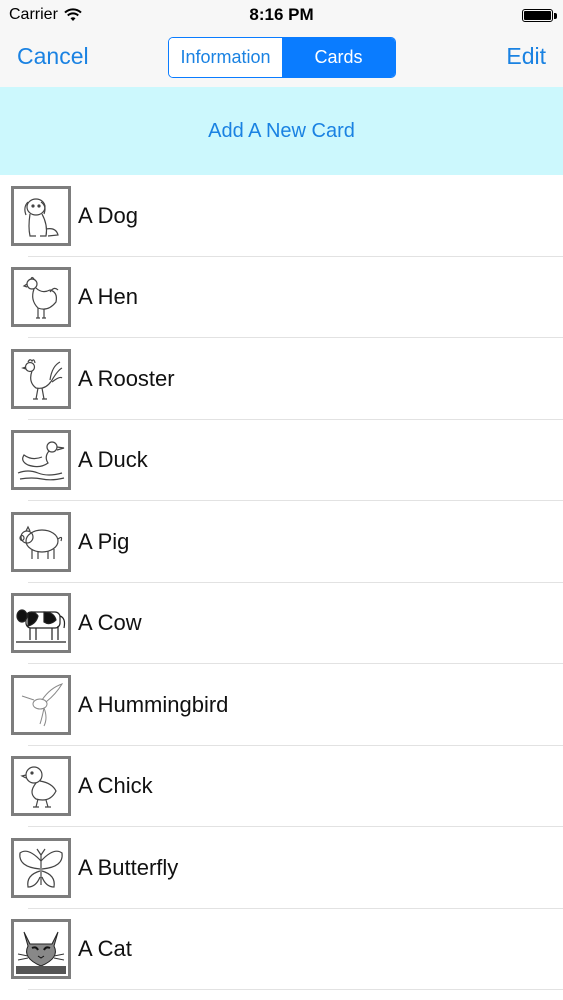 The image size is (563, 1000). Describe the element at coordinates (108, 297) in the screenshot. I see `card-label: A Hen` at that location.